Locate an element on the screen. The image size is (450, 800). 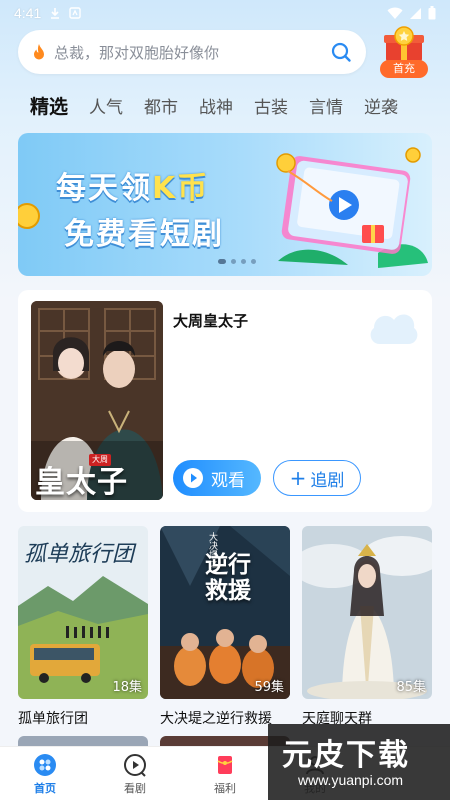
tab-romance: 言情 is located at coordinates (326, 105).